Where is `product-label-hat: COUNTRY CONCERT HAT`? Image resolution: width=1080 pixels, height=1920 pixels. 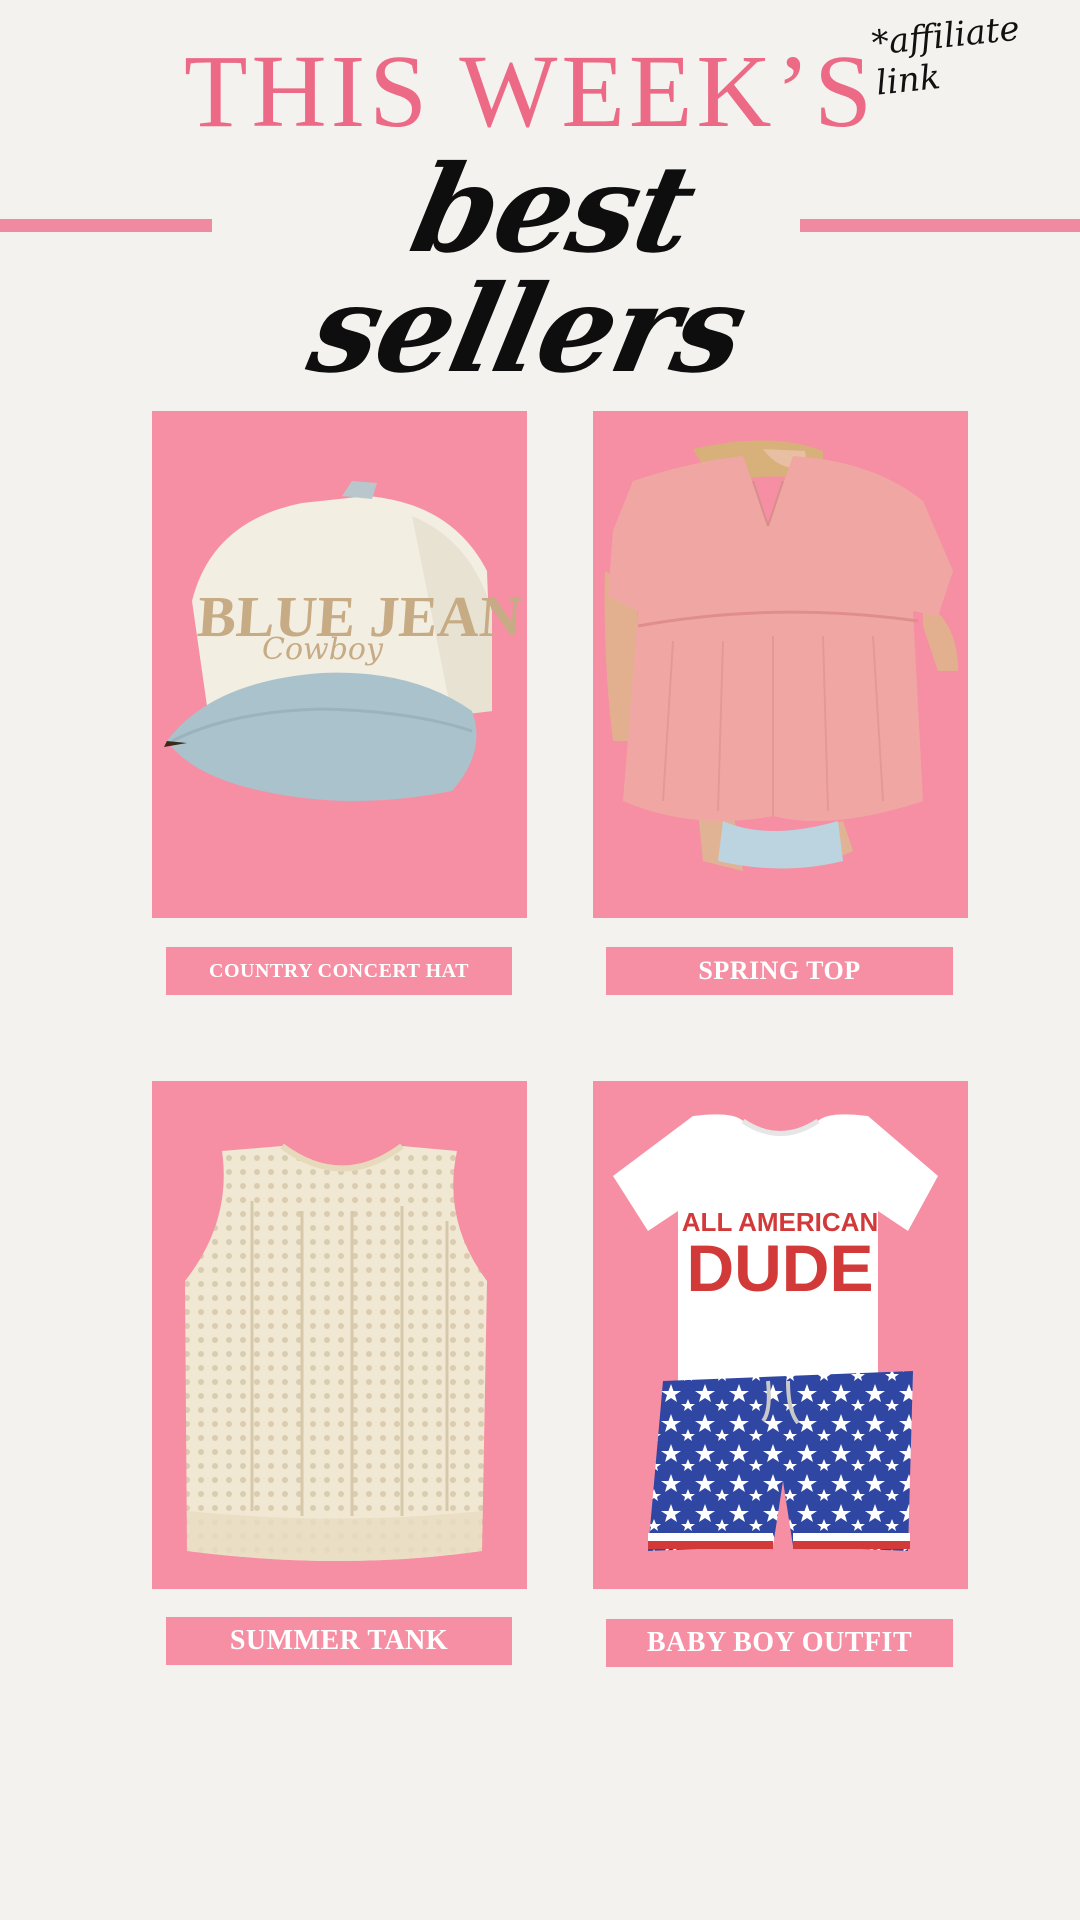
product-label-hat: COUNTRY CONCERT HAT is located at coordinates (339, 971).